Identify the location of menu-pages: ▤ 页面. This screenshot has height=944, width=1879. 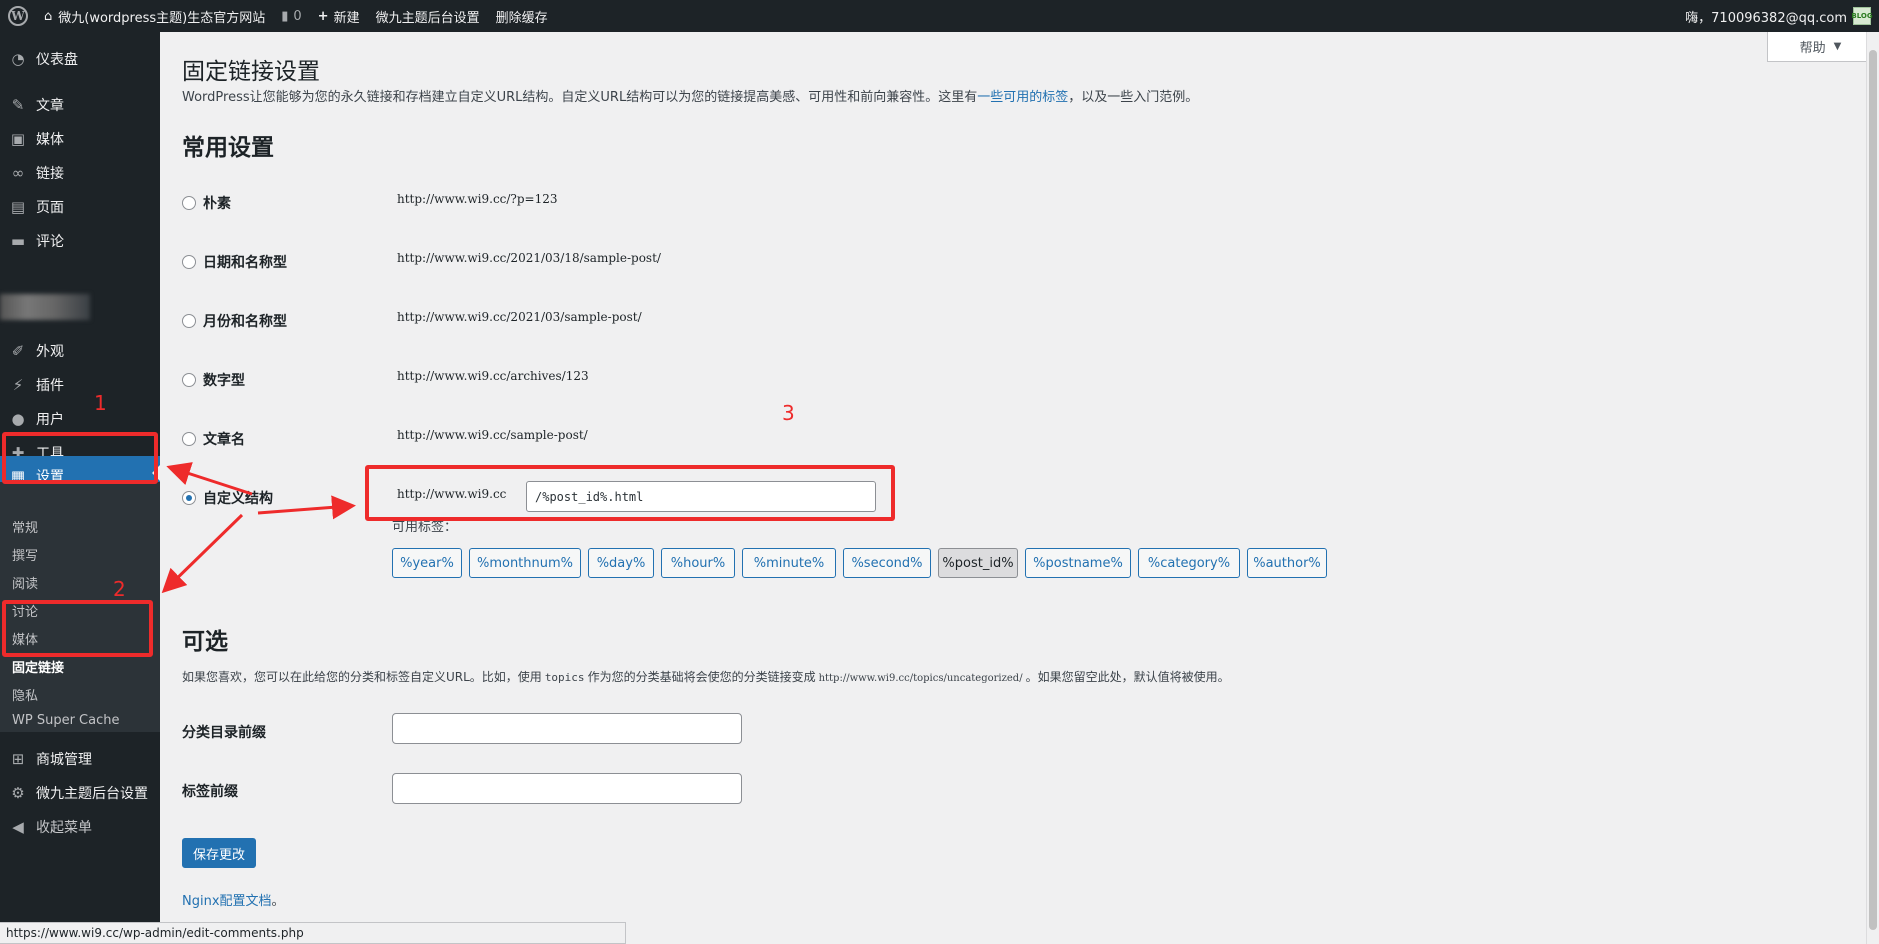
(80, 207).